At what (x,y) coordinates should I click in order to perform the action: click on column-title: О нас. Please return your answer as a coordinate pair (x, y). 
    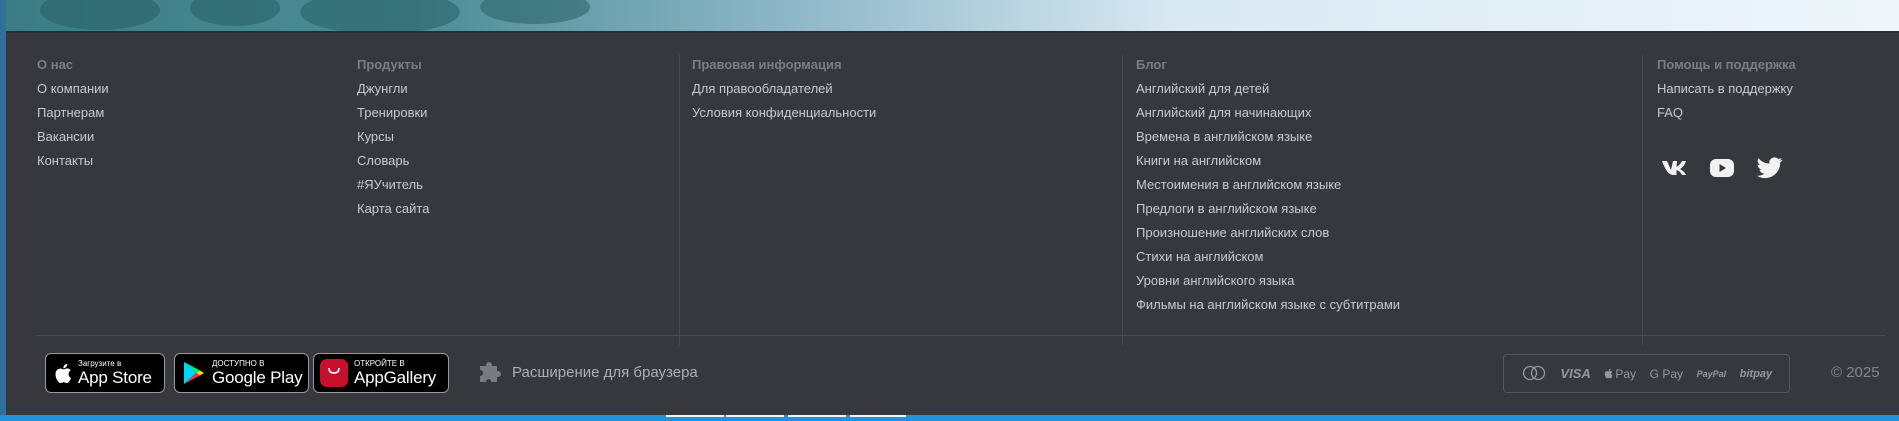
    Looking at the image, I should click on (55, 64).